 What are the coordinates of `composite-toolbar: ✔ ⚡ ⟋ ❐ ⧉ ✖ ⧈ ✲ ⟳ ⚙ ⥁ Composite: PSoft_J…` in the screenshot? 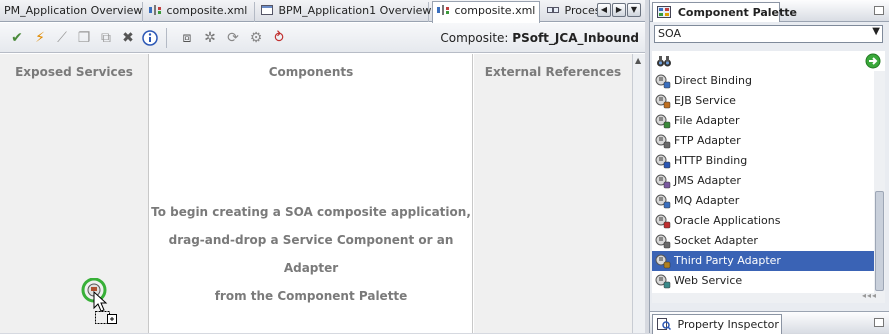 It's located at (322, 38).